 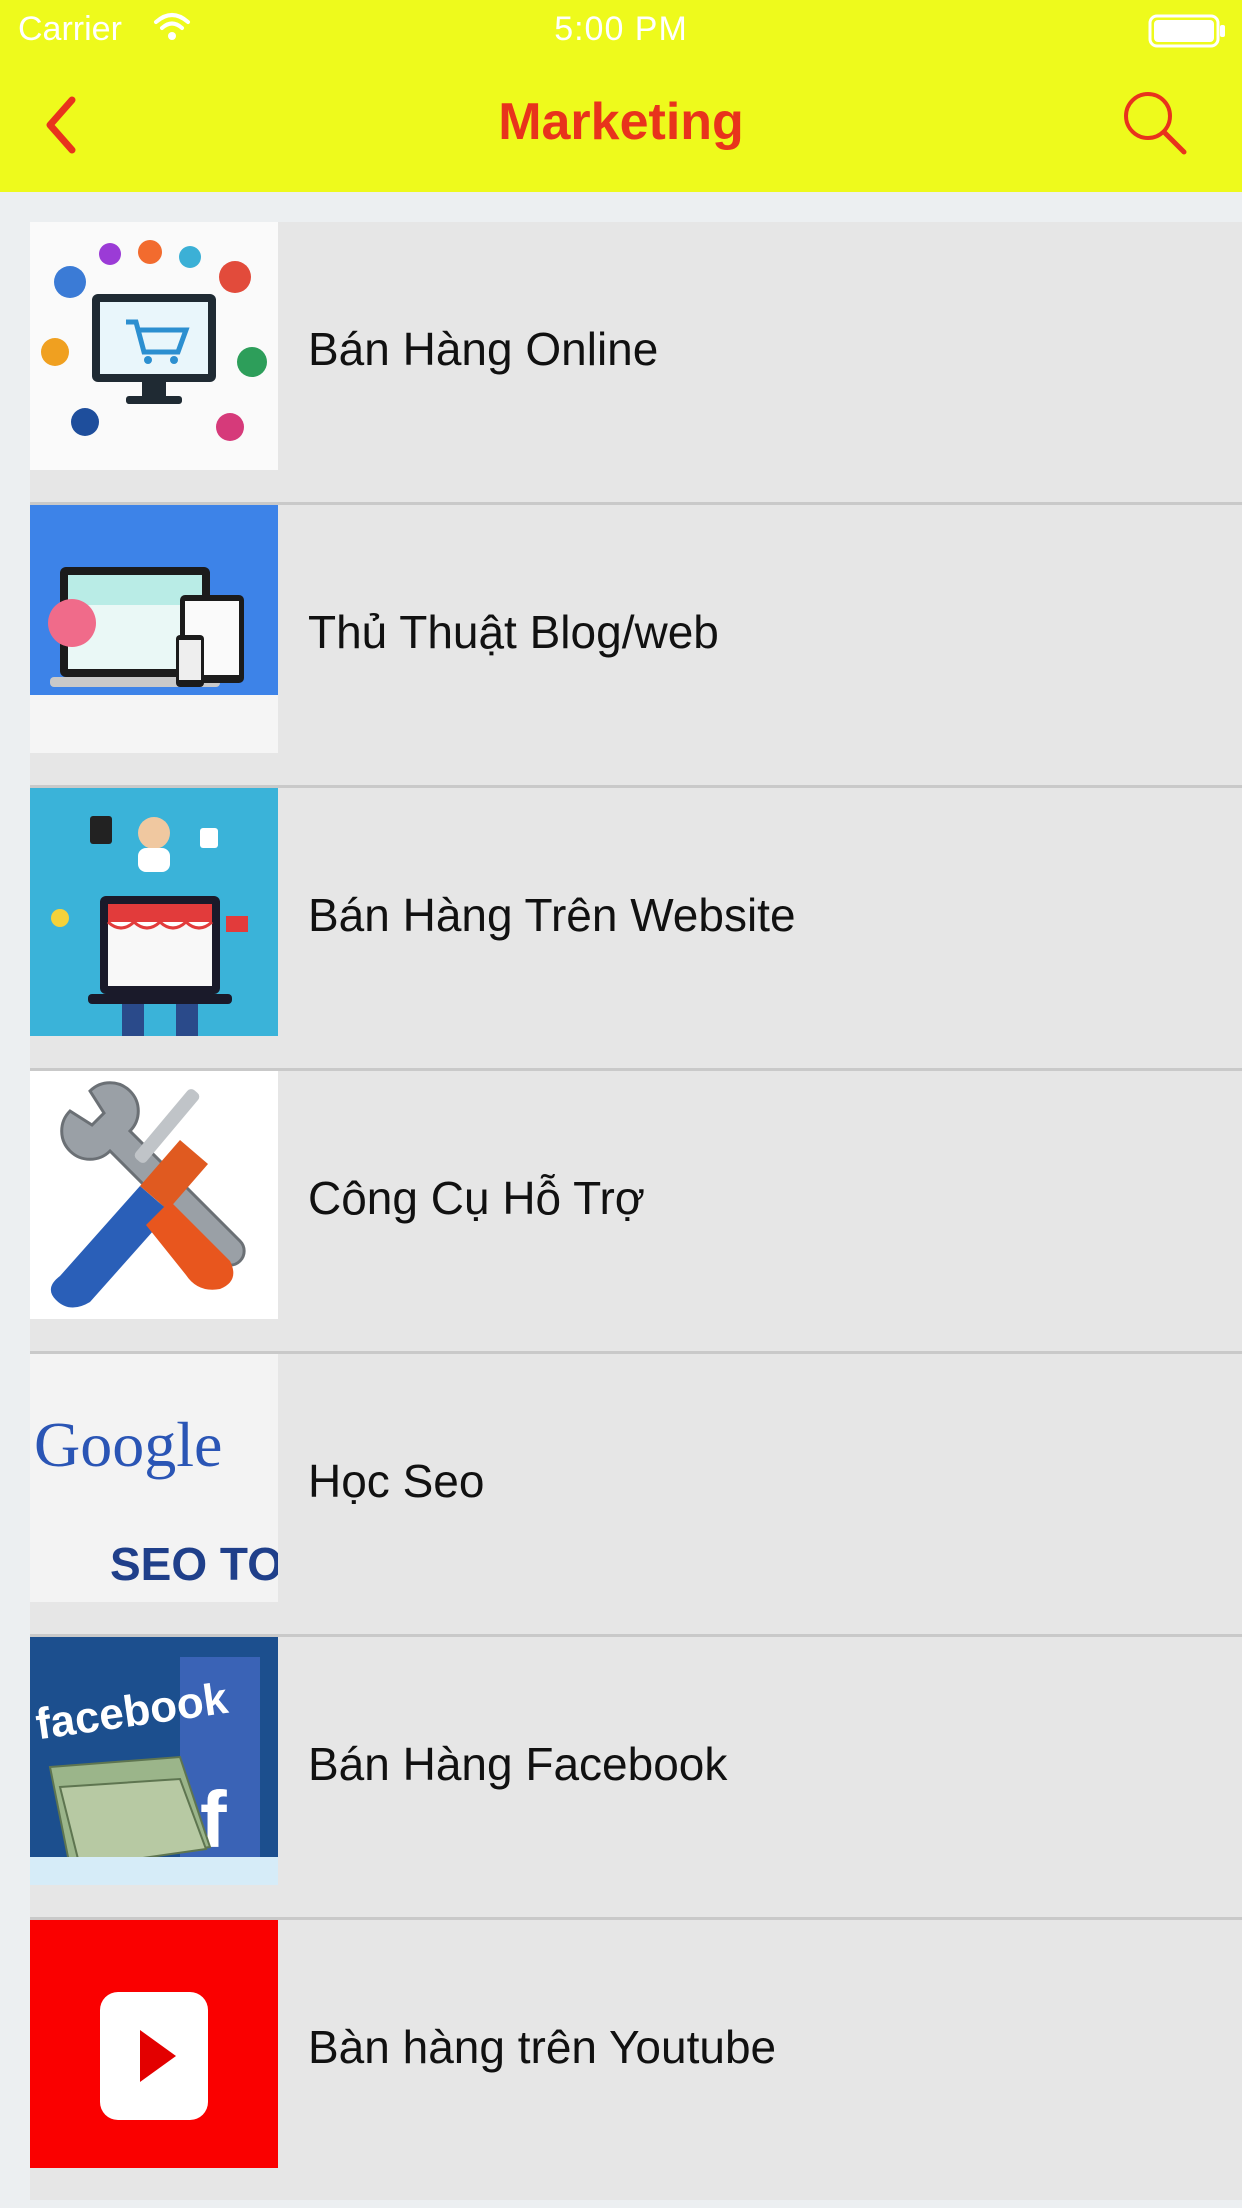 I want to click on navigation-bar: Marketing, so click(x=621, y=127).